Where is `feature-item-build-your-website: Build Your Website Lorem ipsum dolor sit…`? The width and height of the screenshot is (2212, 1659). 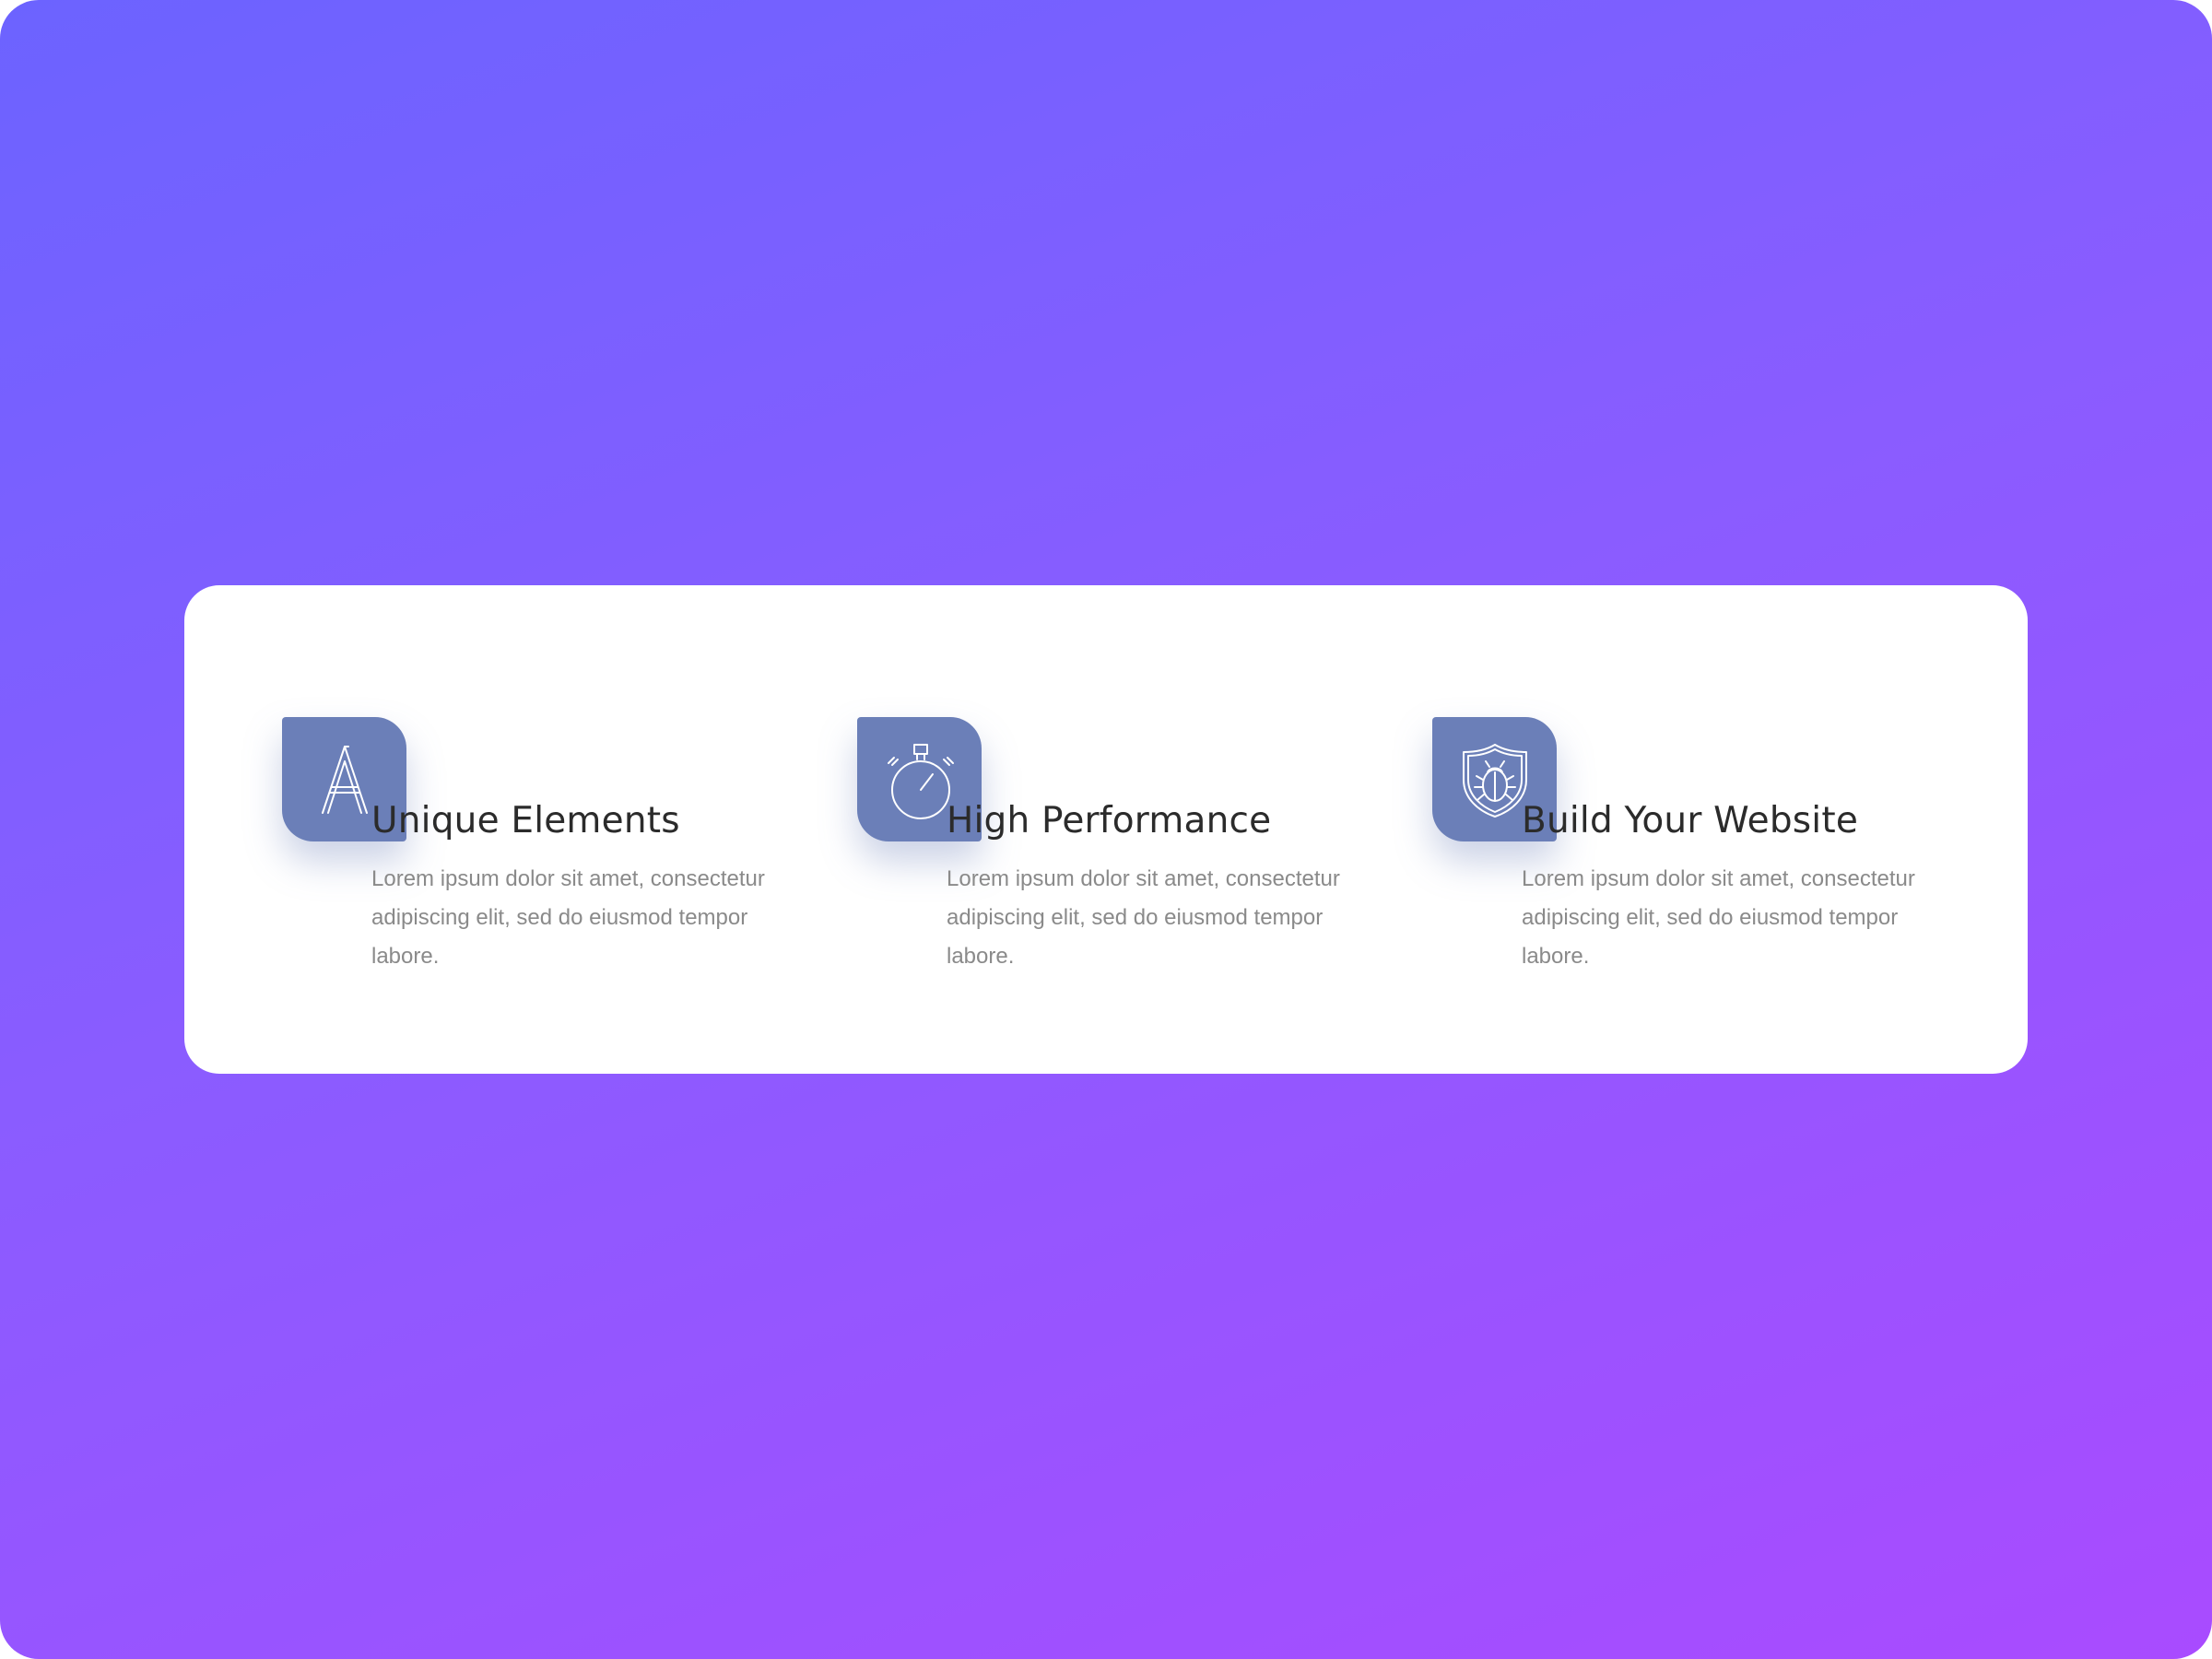 feature-item-build-your-website: Build Your Website Lorem ipsum dolor sit… is located at coordinates (1690, 864).